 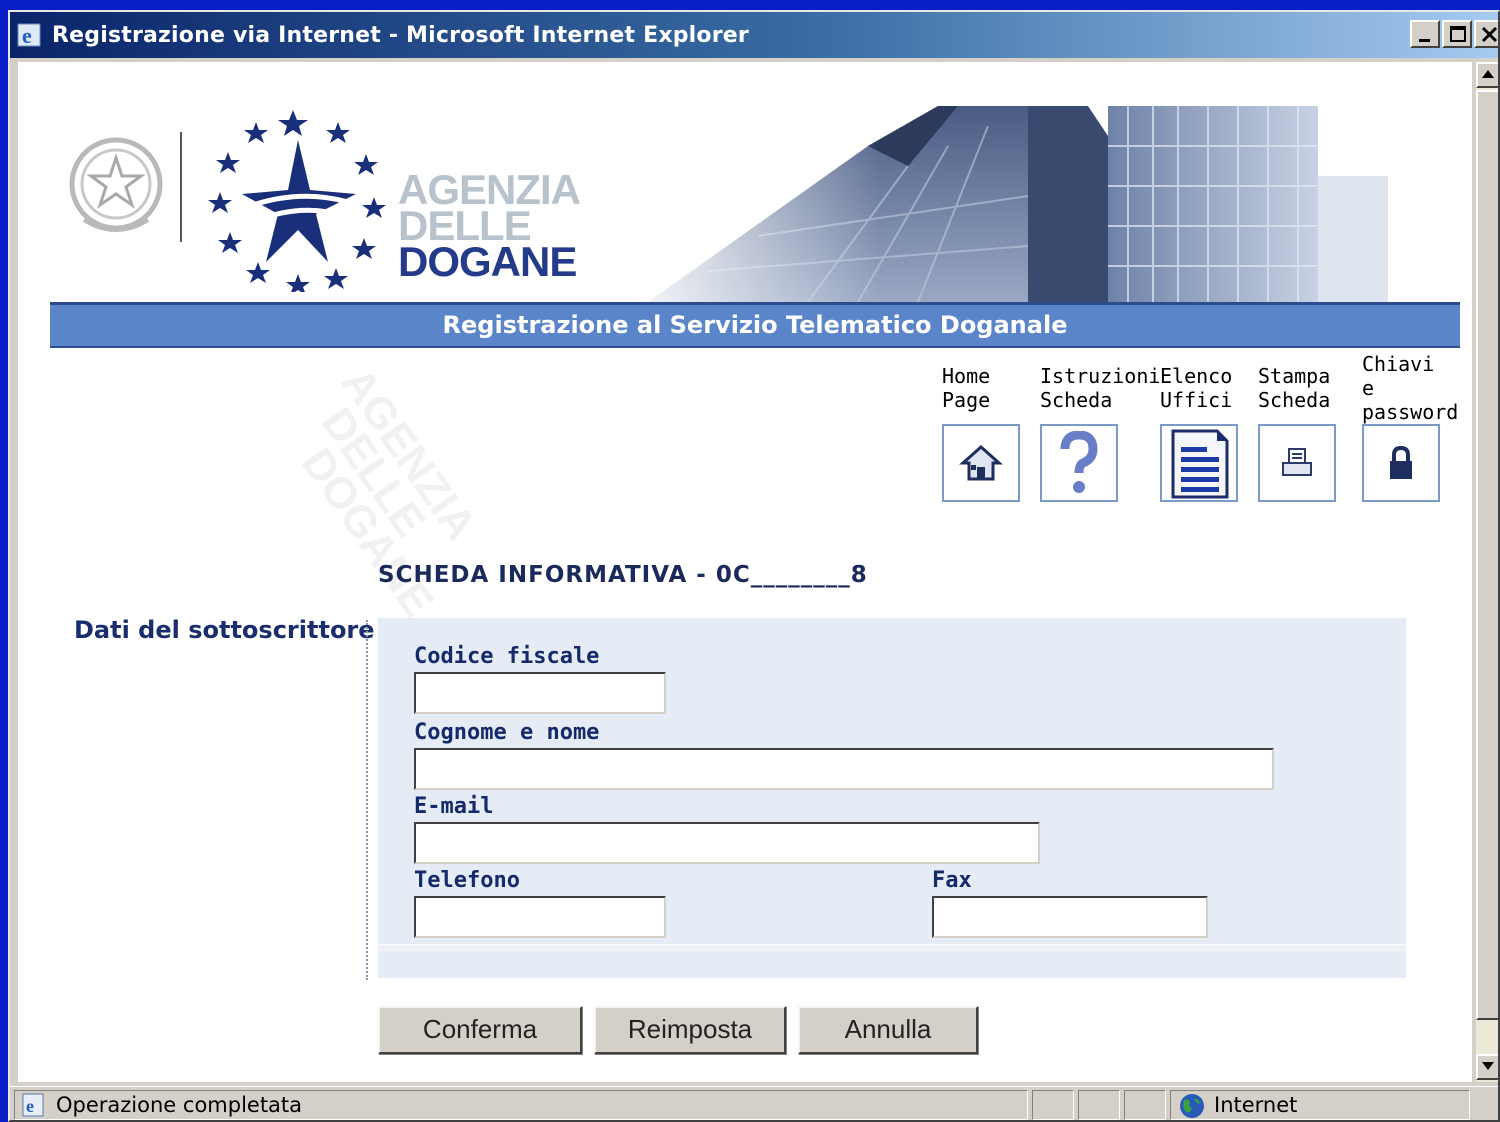 I want to click on section-title: Dati del sottoscrittore, so click(x=224, y=630).